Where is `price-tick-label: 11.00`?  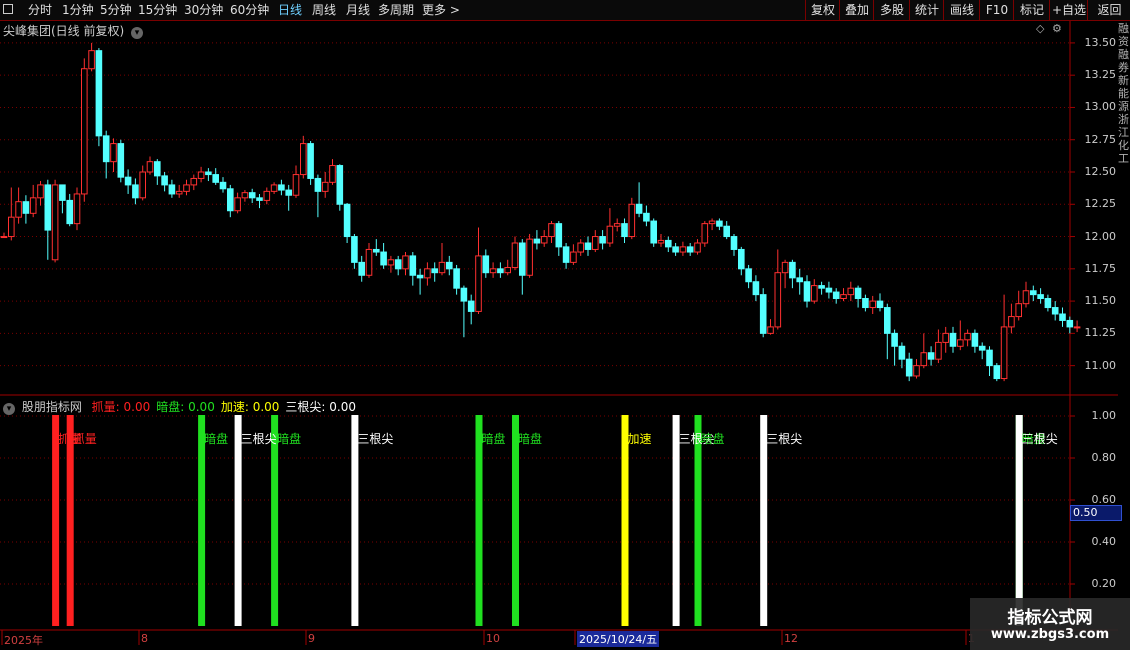 price-tick-label: 11.00 is located at coordinates (1100, 365).